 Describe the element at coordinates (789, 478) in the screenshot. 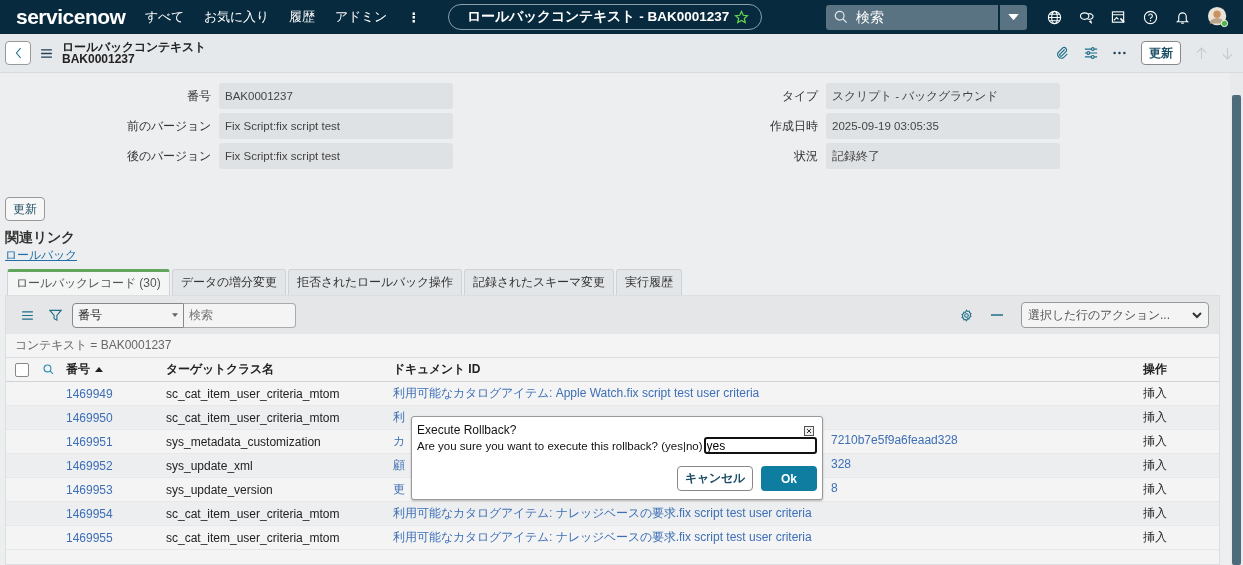

I see `ok-button: Ok` at that location.